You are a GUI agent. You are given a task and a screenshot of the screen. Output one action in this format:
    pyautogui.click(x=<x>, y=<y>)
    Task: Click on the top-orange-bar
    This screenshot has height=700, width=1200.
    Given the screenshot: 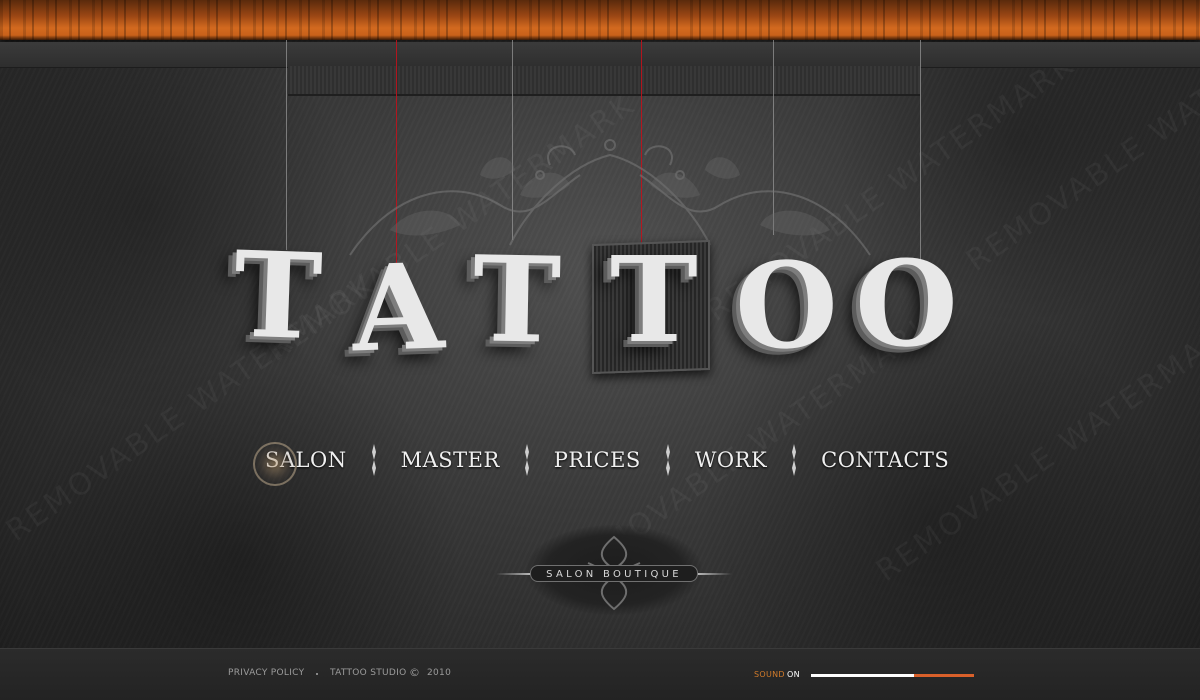 What is the action you would take?
    pyautogui.click(x=600, y=20)
    